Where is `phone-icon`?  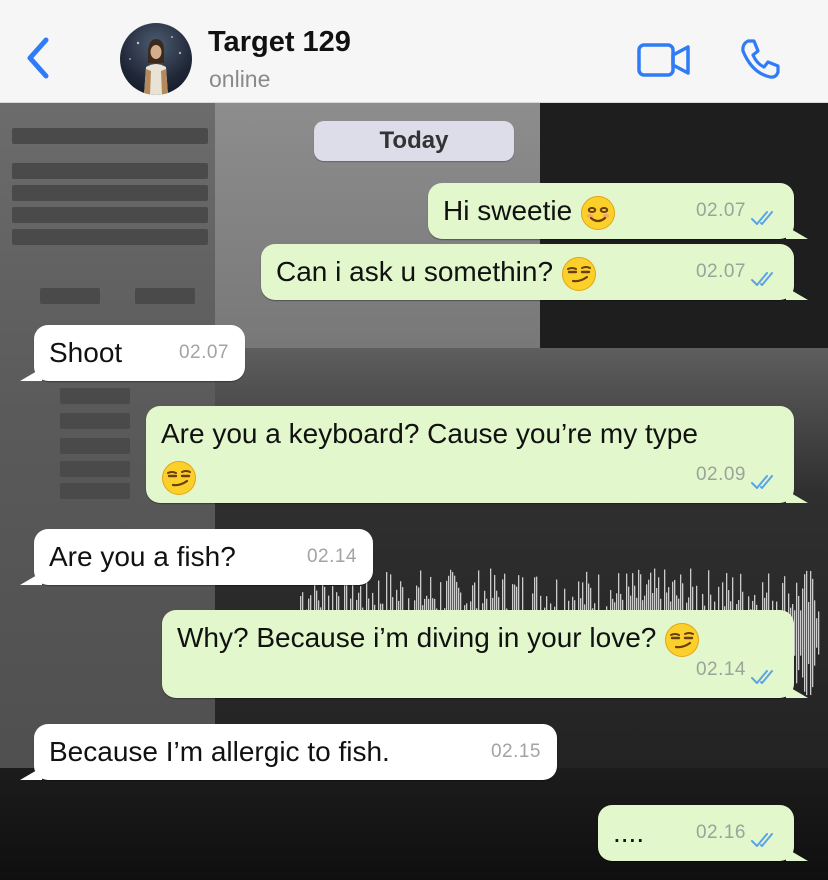 phone-icon is located at coordinates (760, 59).